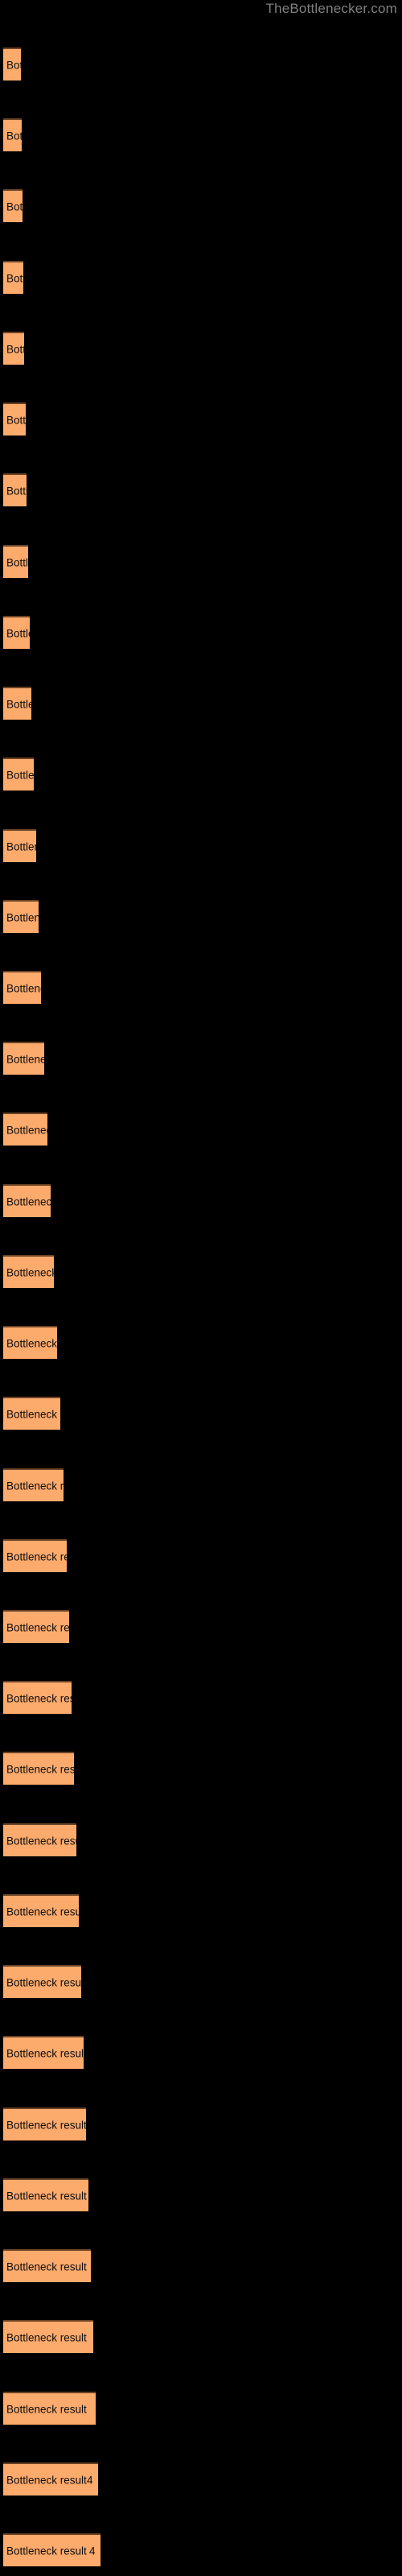 Image resolution: width=402 pixels, height=2576 pixels. What do you see at coordinates (201, 2480) in the screenshot?
I see `bar-row: Bottleneck result 4` at bounding box center [201, 2480].